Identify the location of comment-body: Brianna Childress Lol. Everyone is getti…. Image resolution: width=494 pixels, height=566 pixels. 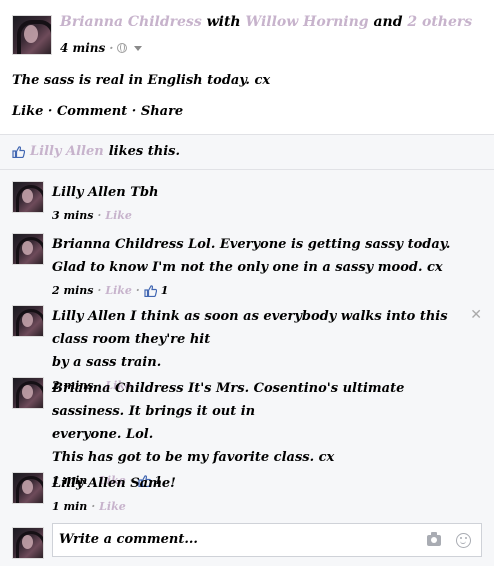
(257, 267).